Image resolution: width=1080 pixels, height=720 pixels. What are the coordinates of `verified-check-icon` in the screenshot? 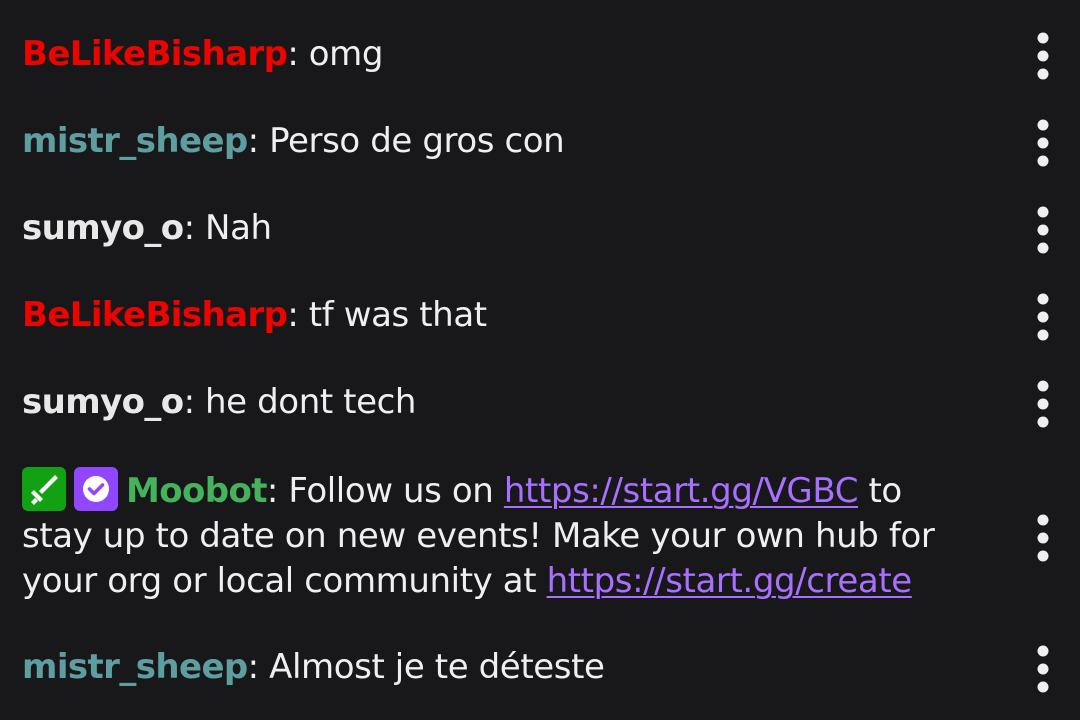 It's located at (96, 489).